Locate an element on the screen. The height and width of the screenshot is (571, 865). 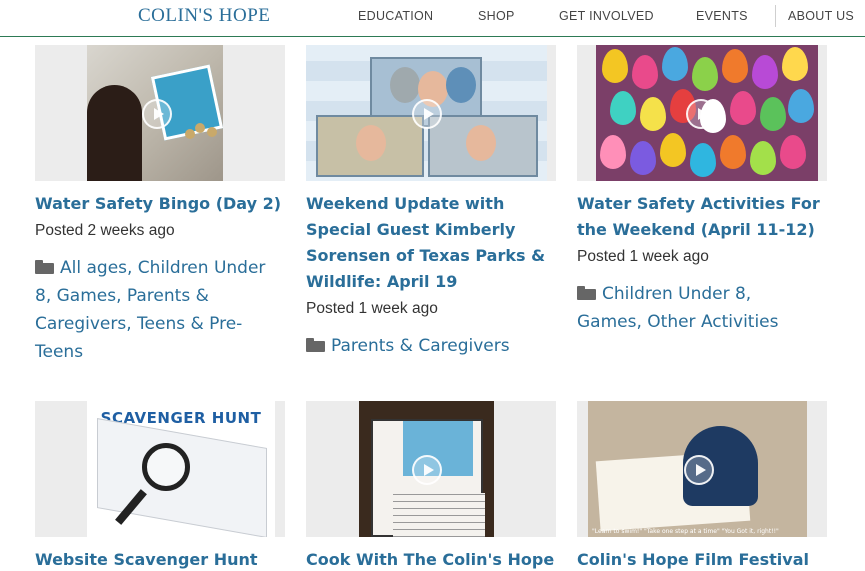
child-figure is located at coordinates (114, 133).